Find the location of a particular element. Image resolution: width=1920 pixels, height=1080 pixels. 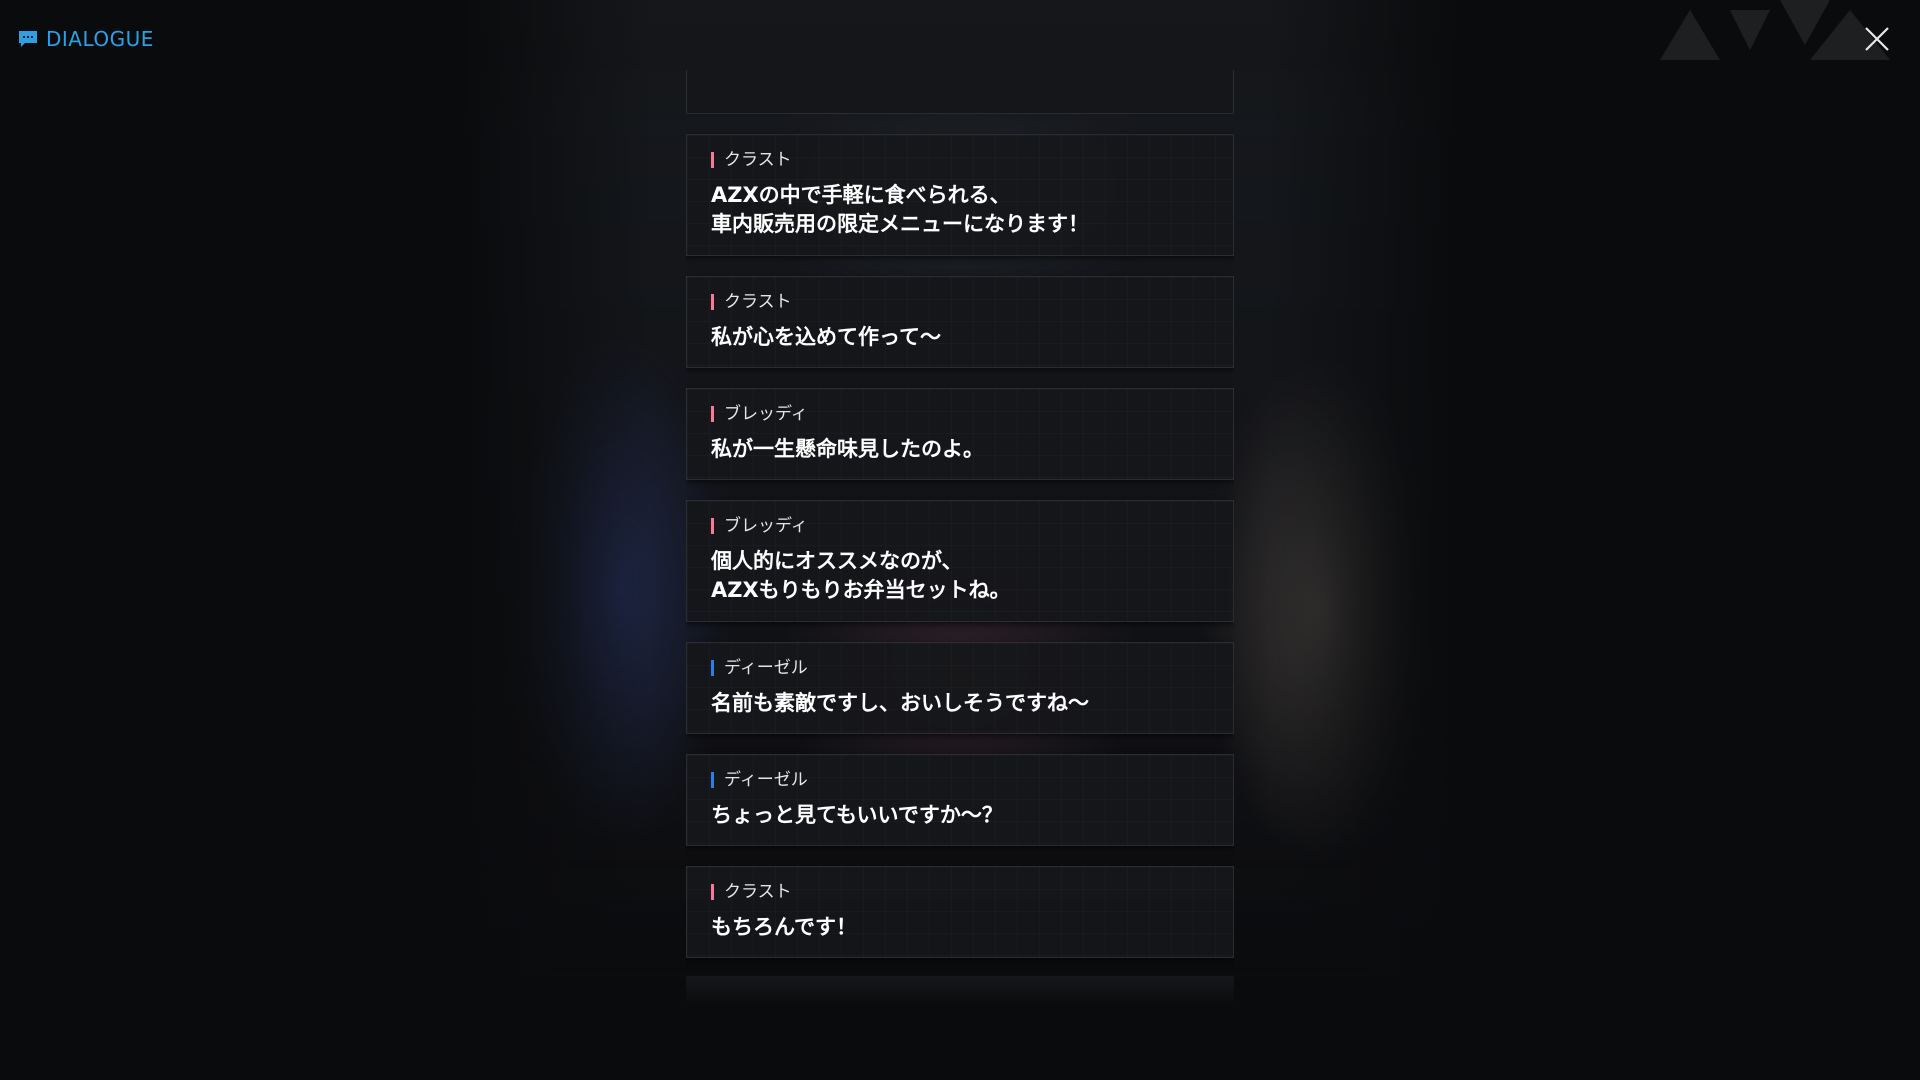

dialogue-entry-partial is located at coordinates (960, 92).